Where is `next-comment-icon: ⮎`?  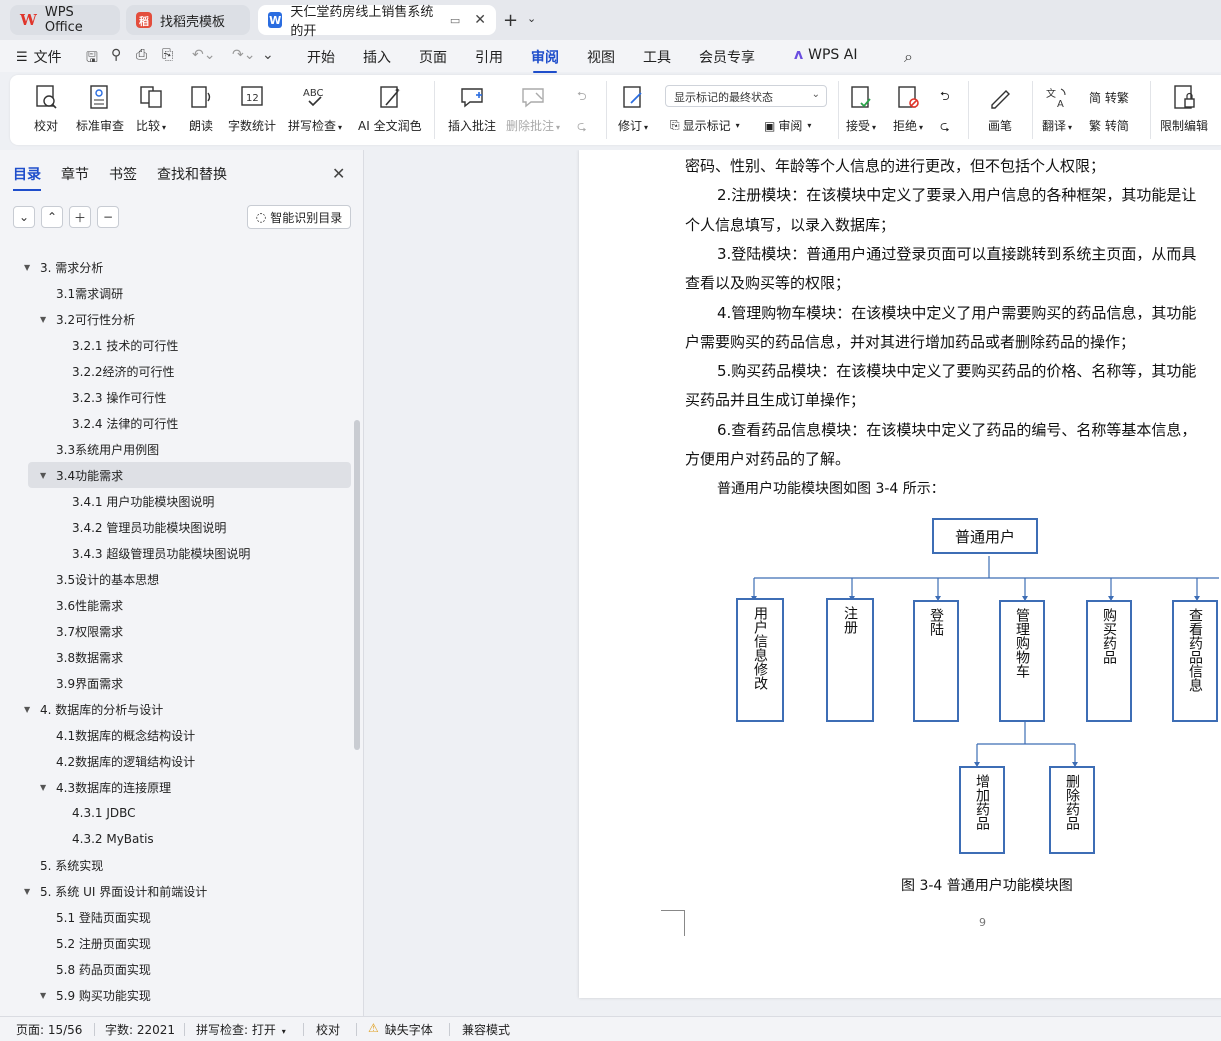
next-comment-icon: ⮎ is located at coordinates (582, 127).